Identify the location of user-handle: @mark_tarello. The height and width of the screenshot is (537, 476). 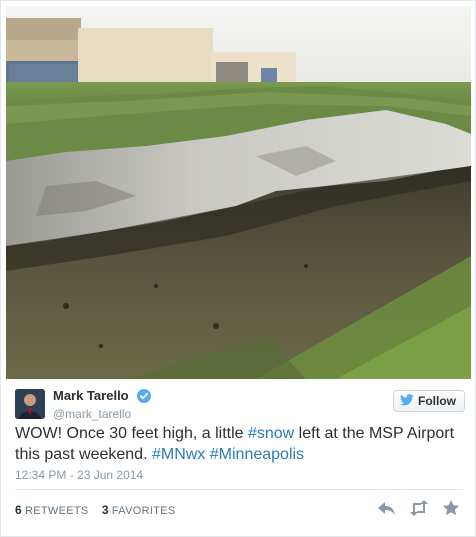
(102, 414).